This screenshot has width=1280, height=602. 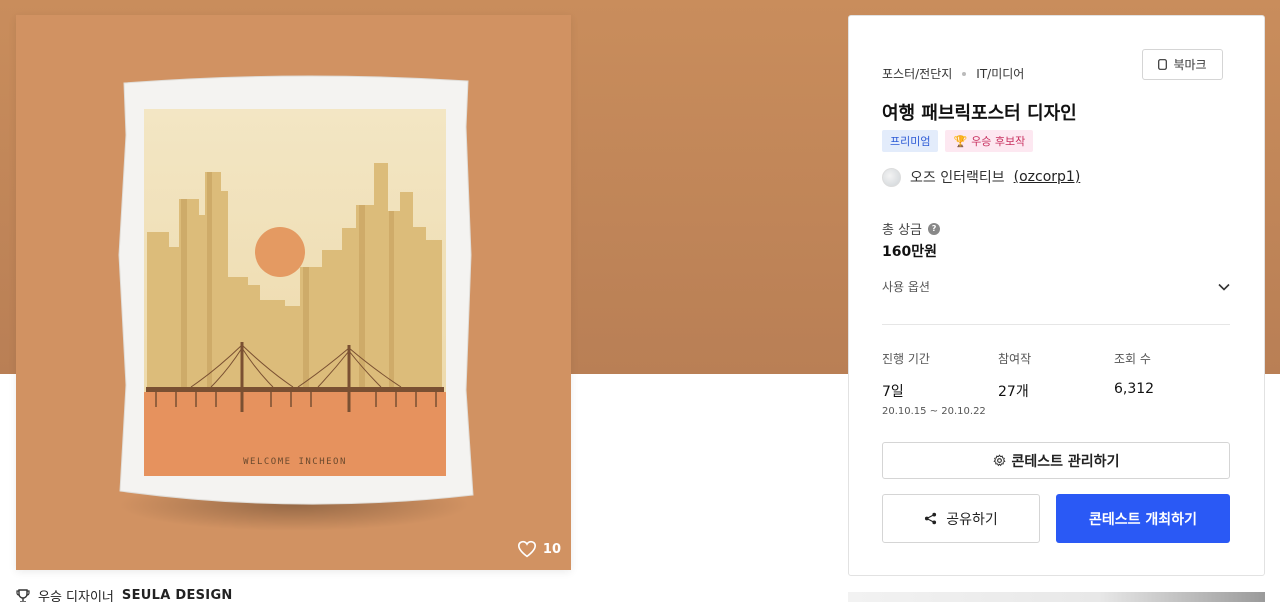 I want to click on trophy-icon: 🏆, so click(x=960, y=141).